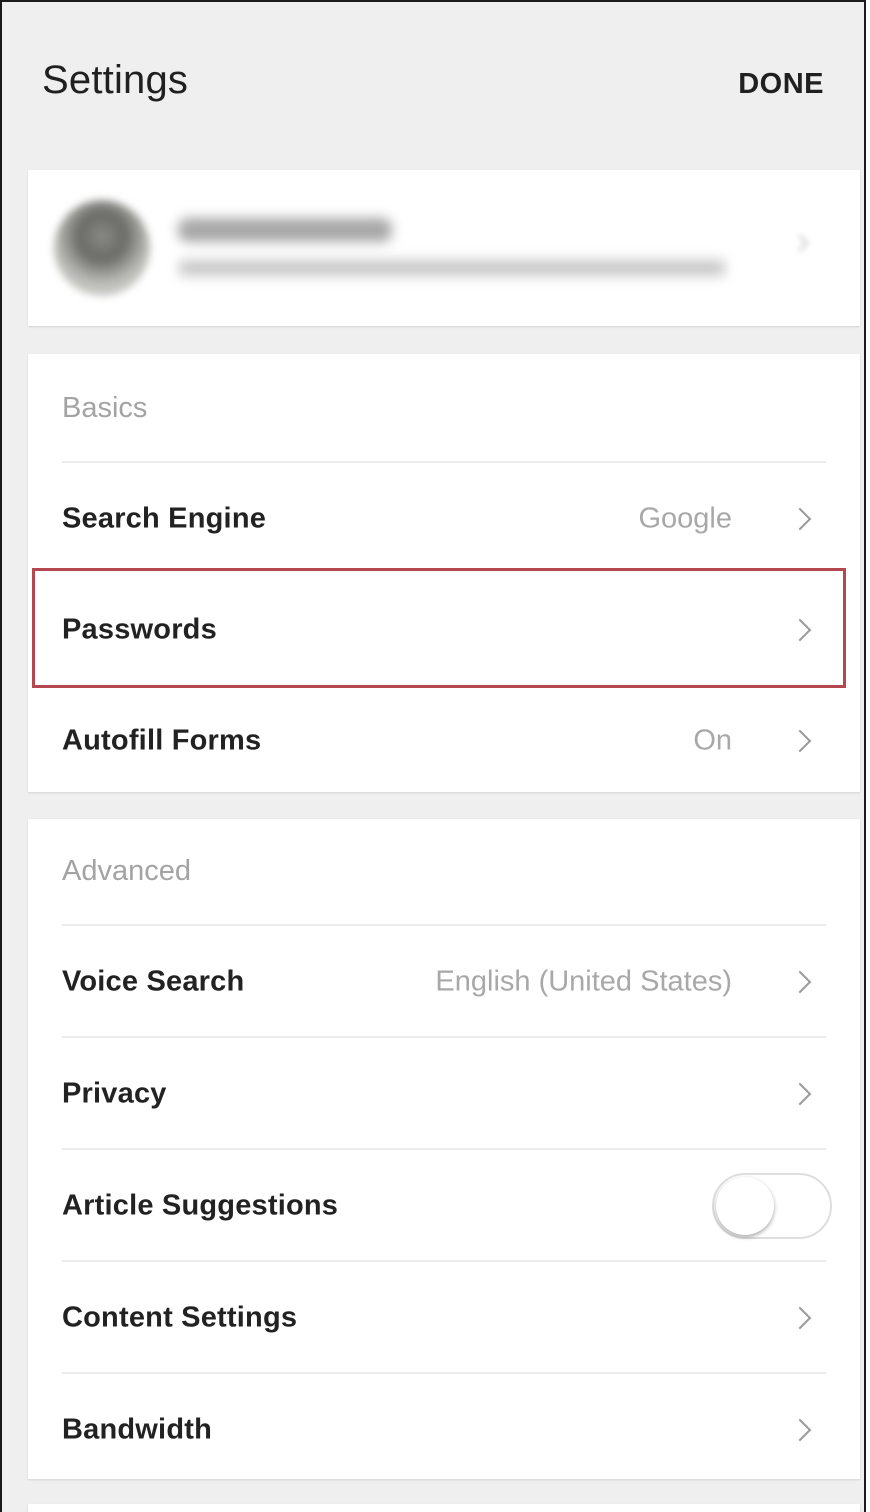 The width and height of the screenshot is (870, 1512). I want to click on row-label: Voice Search, so click(153, 981).